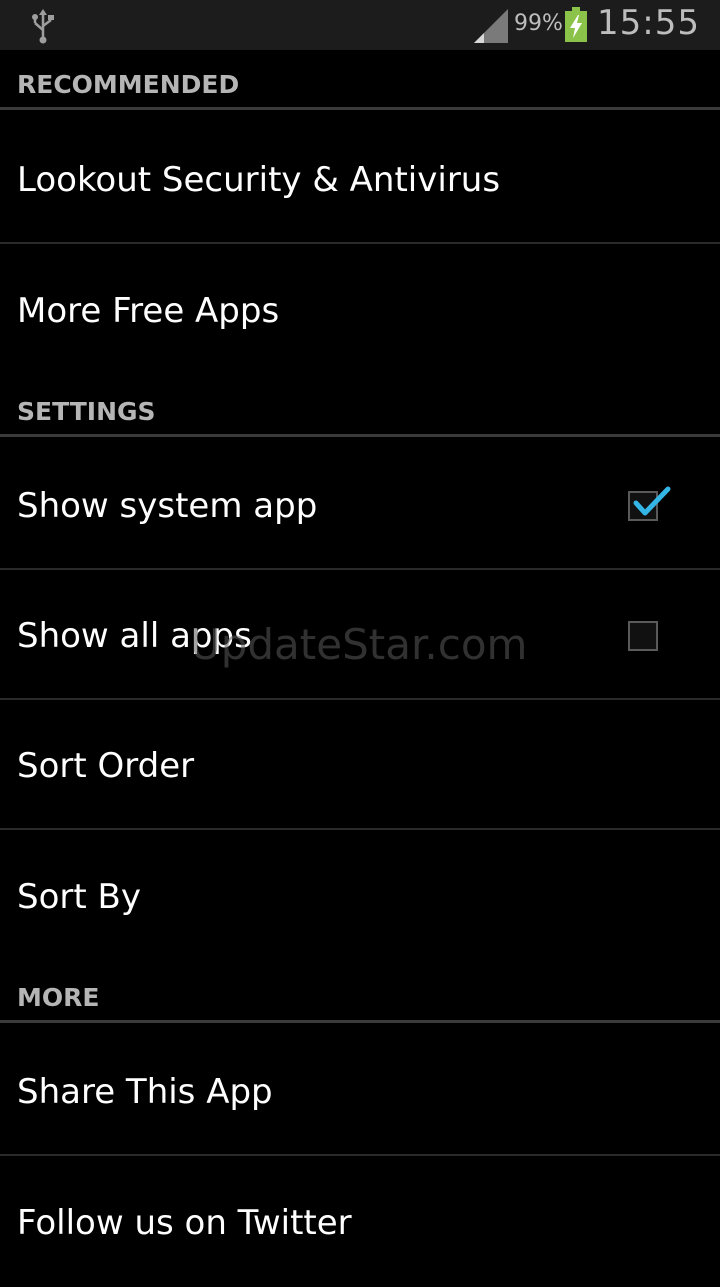  What do you see at coordinates (643, 635) in the screenshot?
I see `show-all-apps-checkbox` at bounding box center [643, 635].